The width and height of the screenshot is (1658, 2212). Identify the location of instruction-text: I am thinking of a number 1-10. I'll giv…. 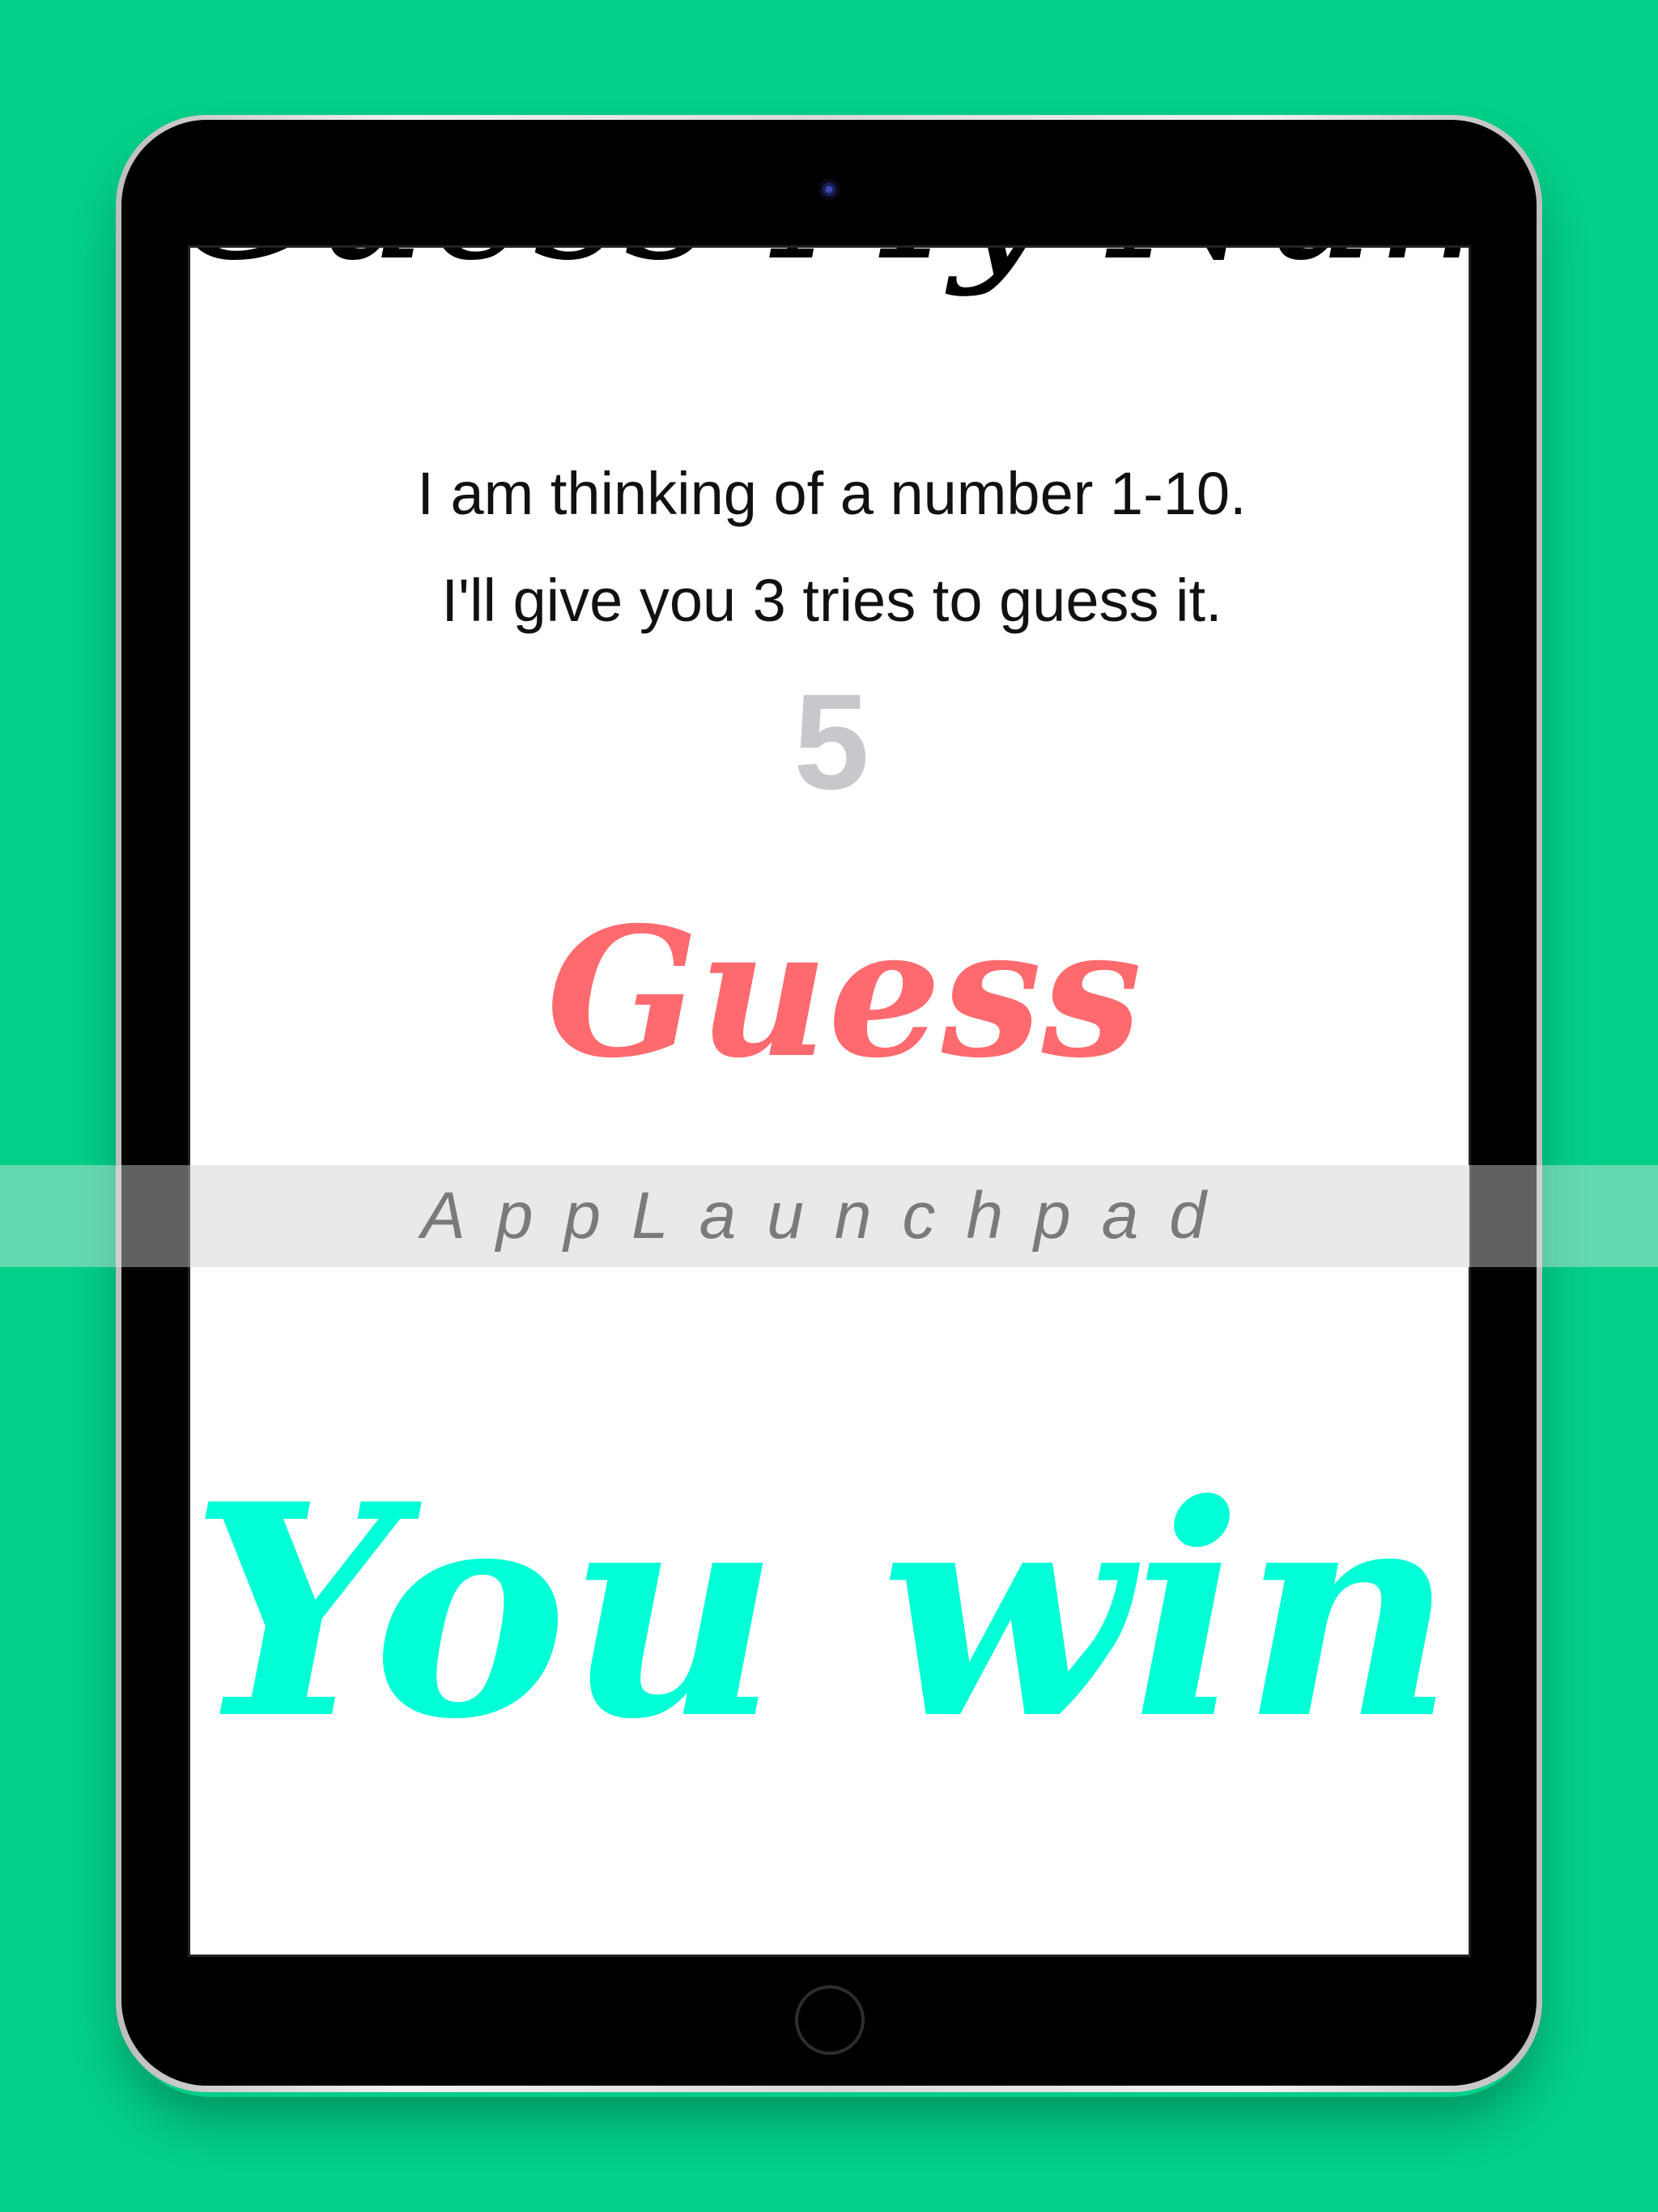
(829, 547).